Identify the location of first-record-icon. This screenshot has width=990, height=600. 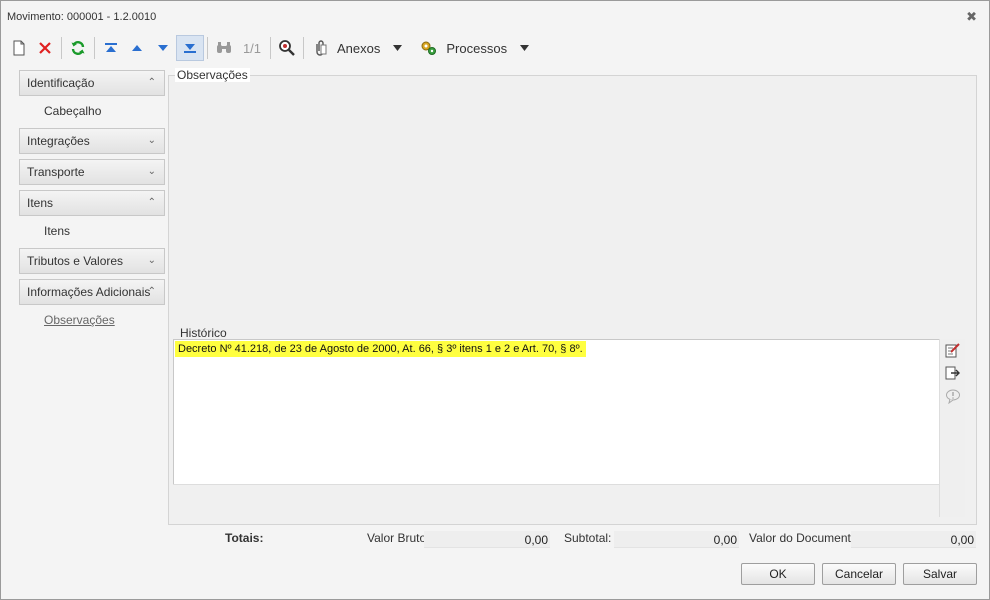
(111, 48).